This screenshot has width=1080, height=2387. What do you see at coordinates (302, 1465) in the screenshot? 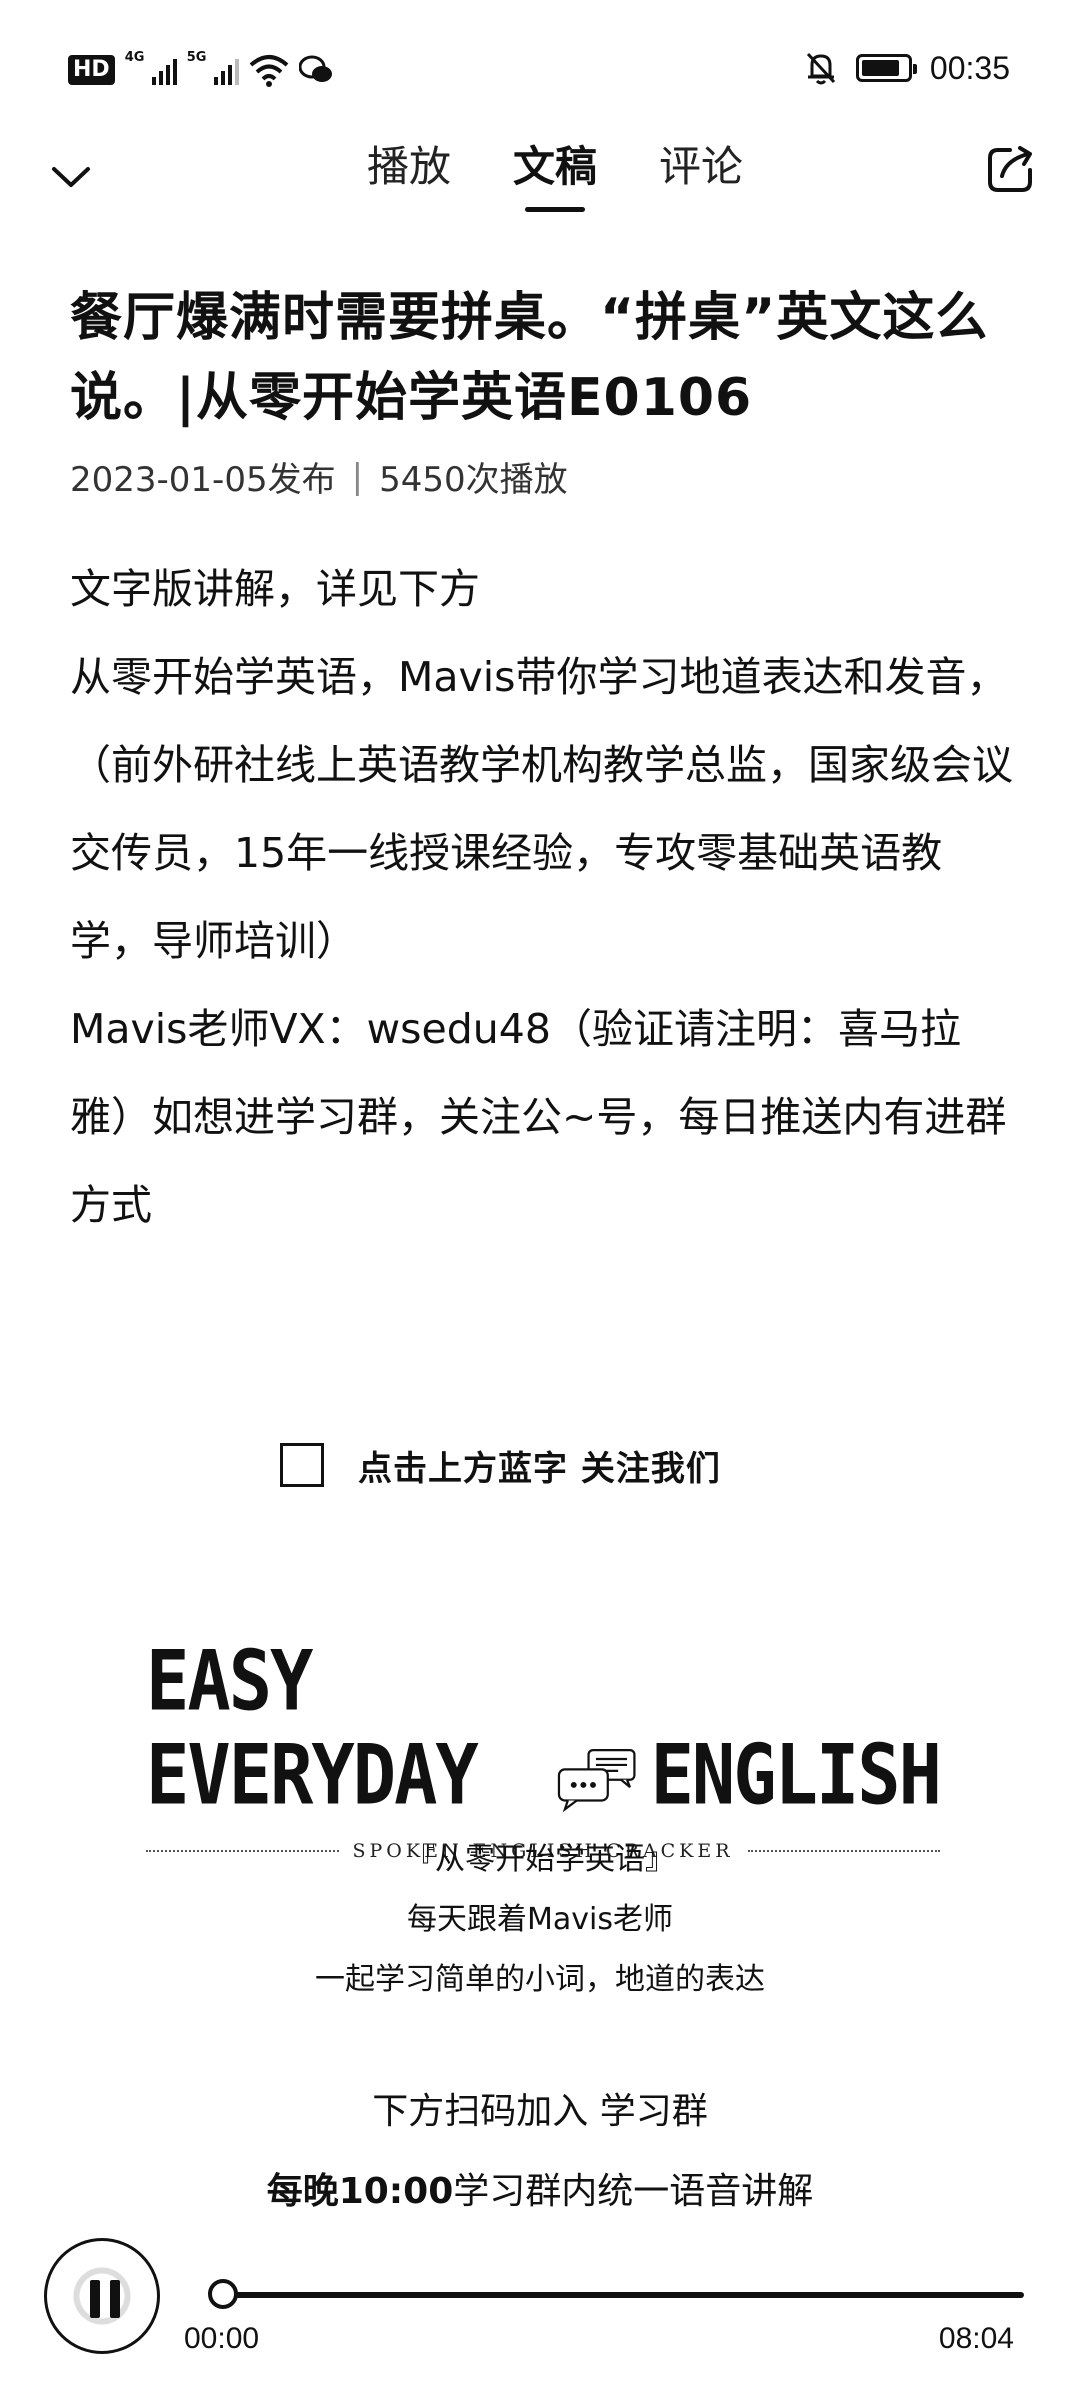
I see `checkbox-icon` at bounding box center [302, 1465].